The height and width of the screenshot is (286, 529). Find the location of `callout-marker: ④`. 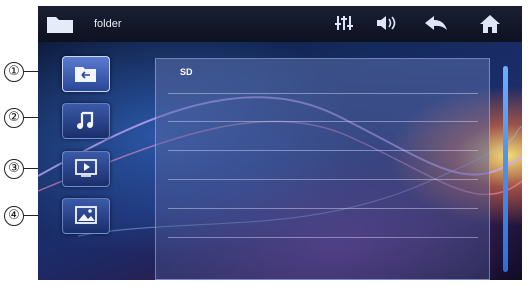

callout-marker: ④ is located at coordinates (14, 216).